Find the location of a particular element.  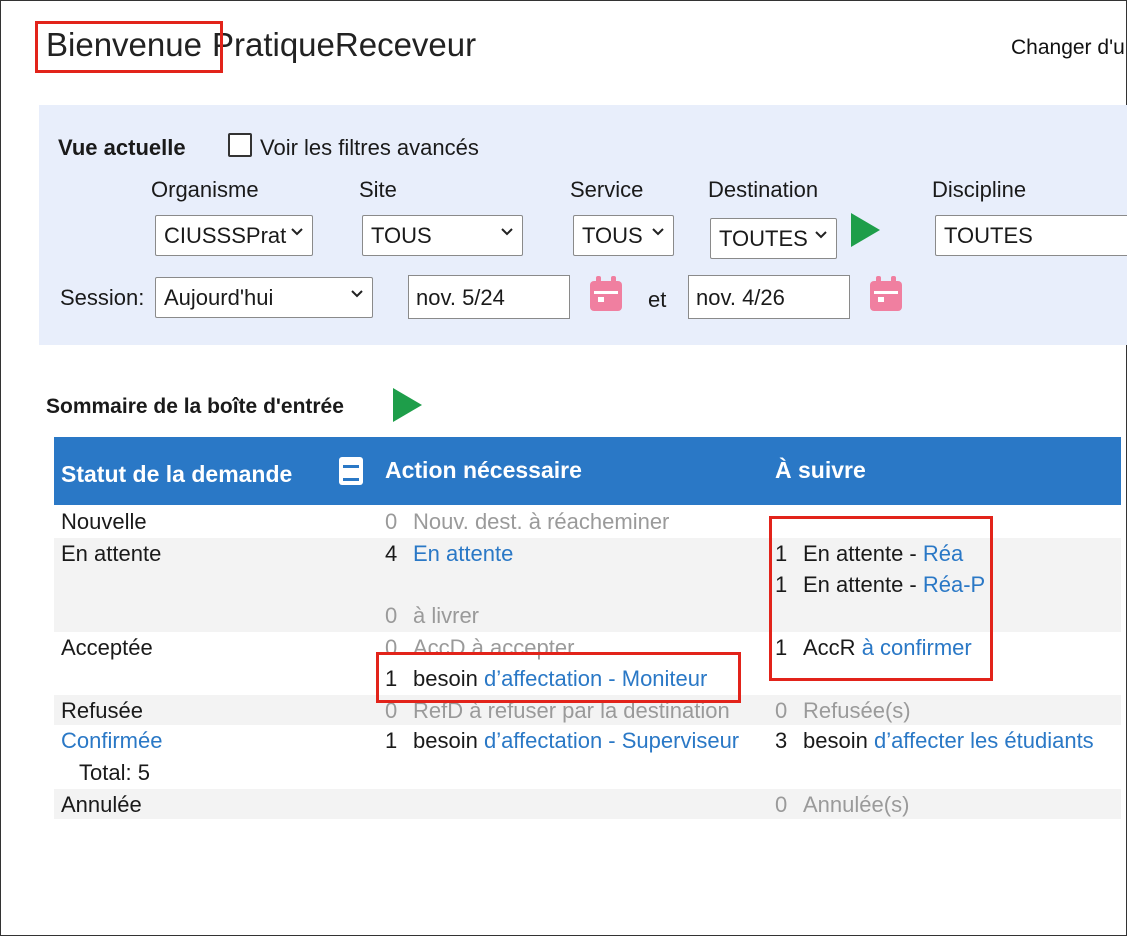

service-select: TOUS is located at coordinates (623, 235).